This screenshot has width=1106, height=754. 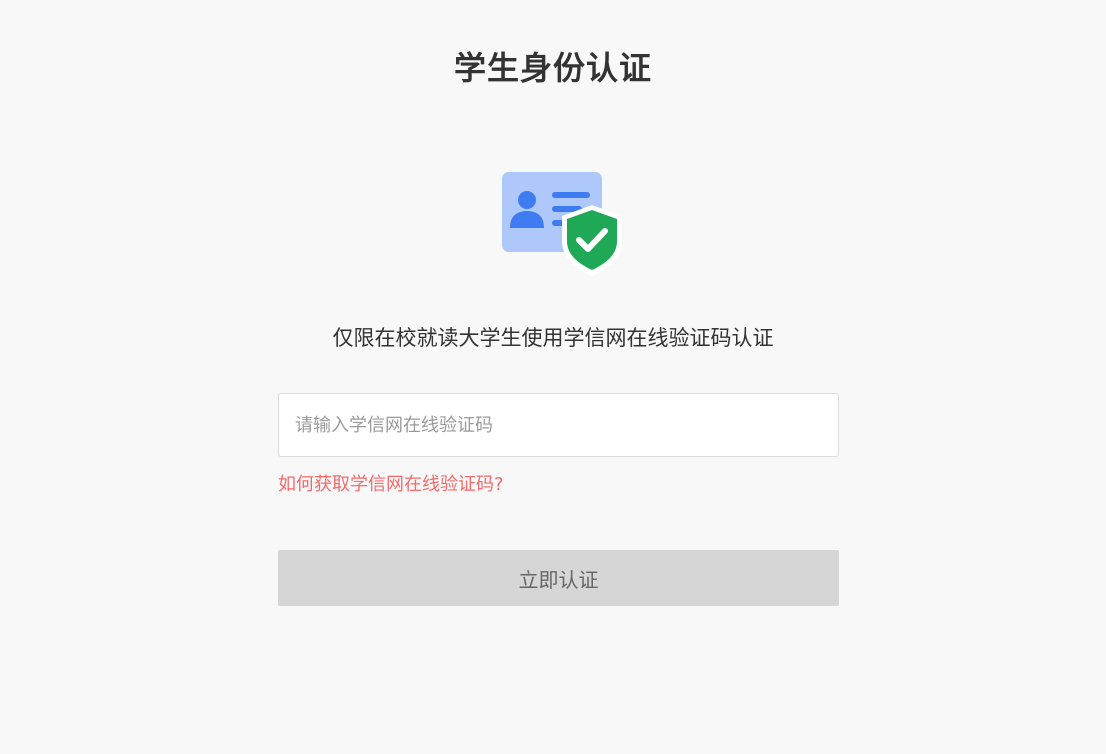 What do you see at coordinates (527, 200) in the screenshot?
I see `person-head-shape` at bounding box center [527, 200].